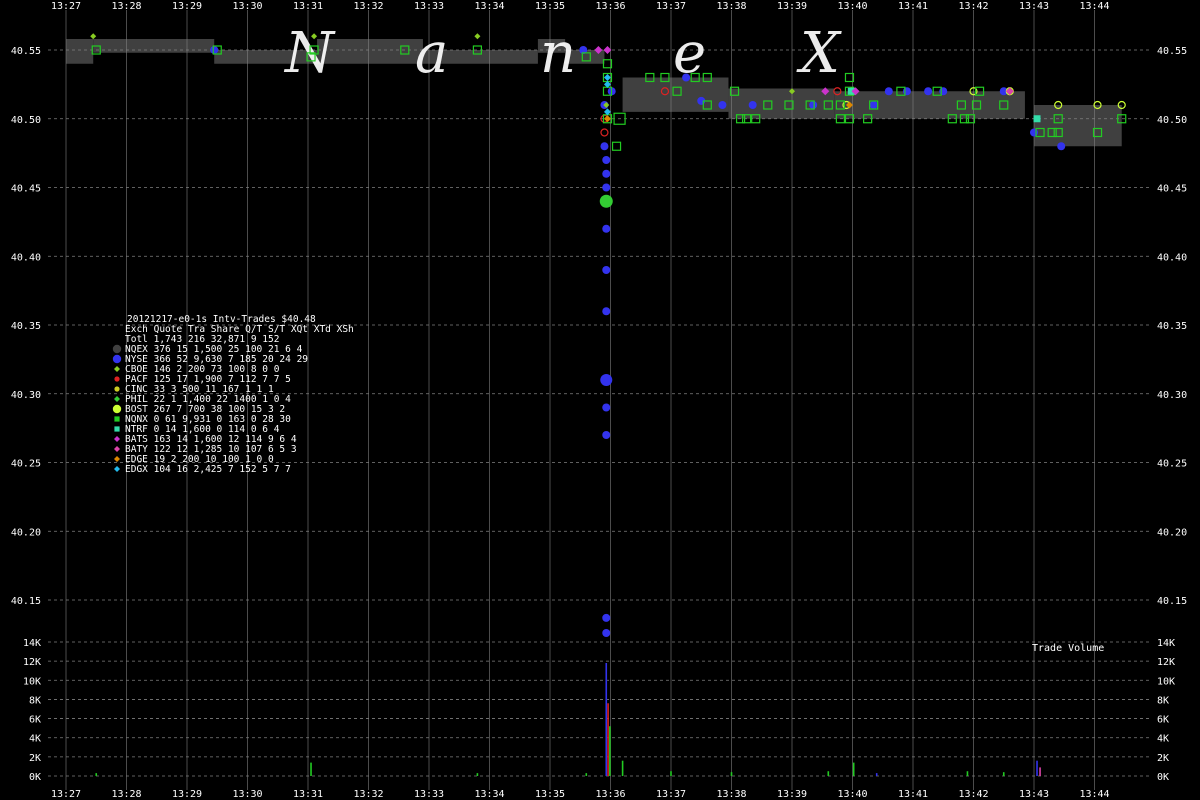 This screenshot has width=1200, height=800. What do you see at coordinates (607, 119) in the screenshot?
I see `trade-point-edge` at bounding box center [607, 119].